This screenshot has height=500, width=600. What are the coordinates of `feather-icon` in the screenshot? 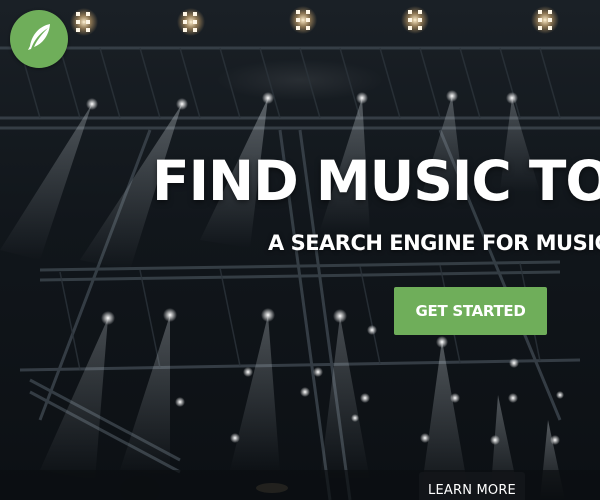 It's located at (39, 39).